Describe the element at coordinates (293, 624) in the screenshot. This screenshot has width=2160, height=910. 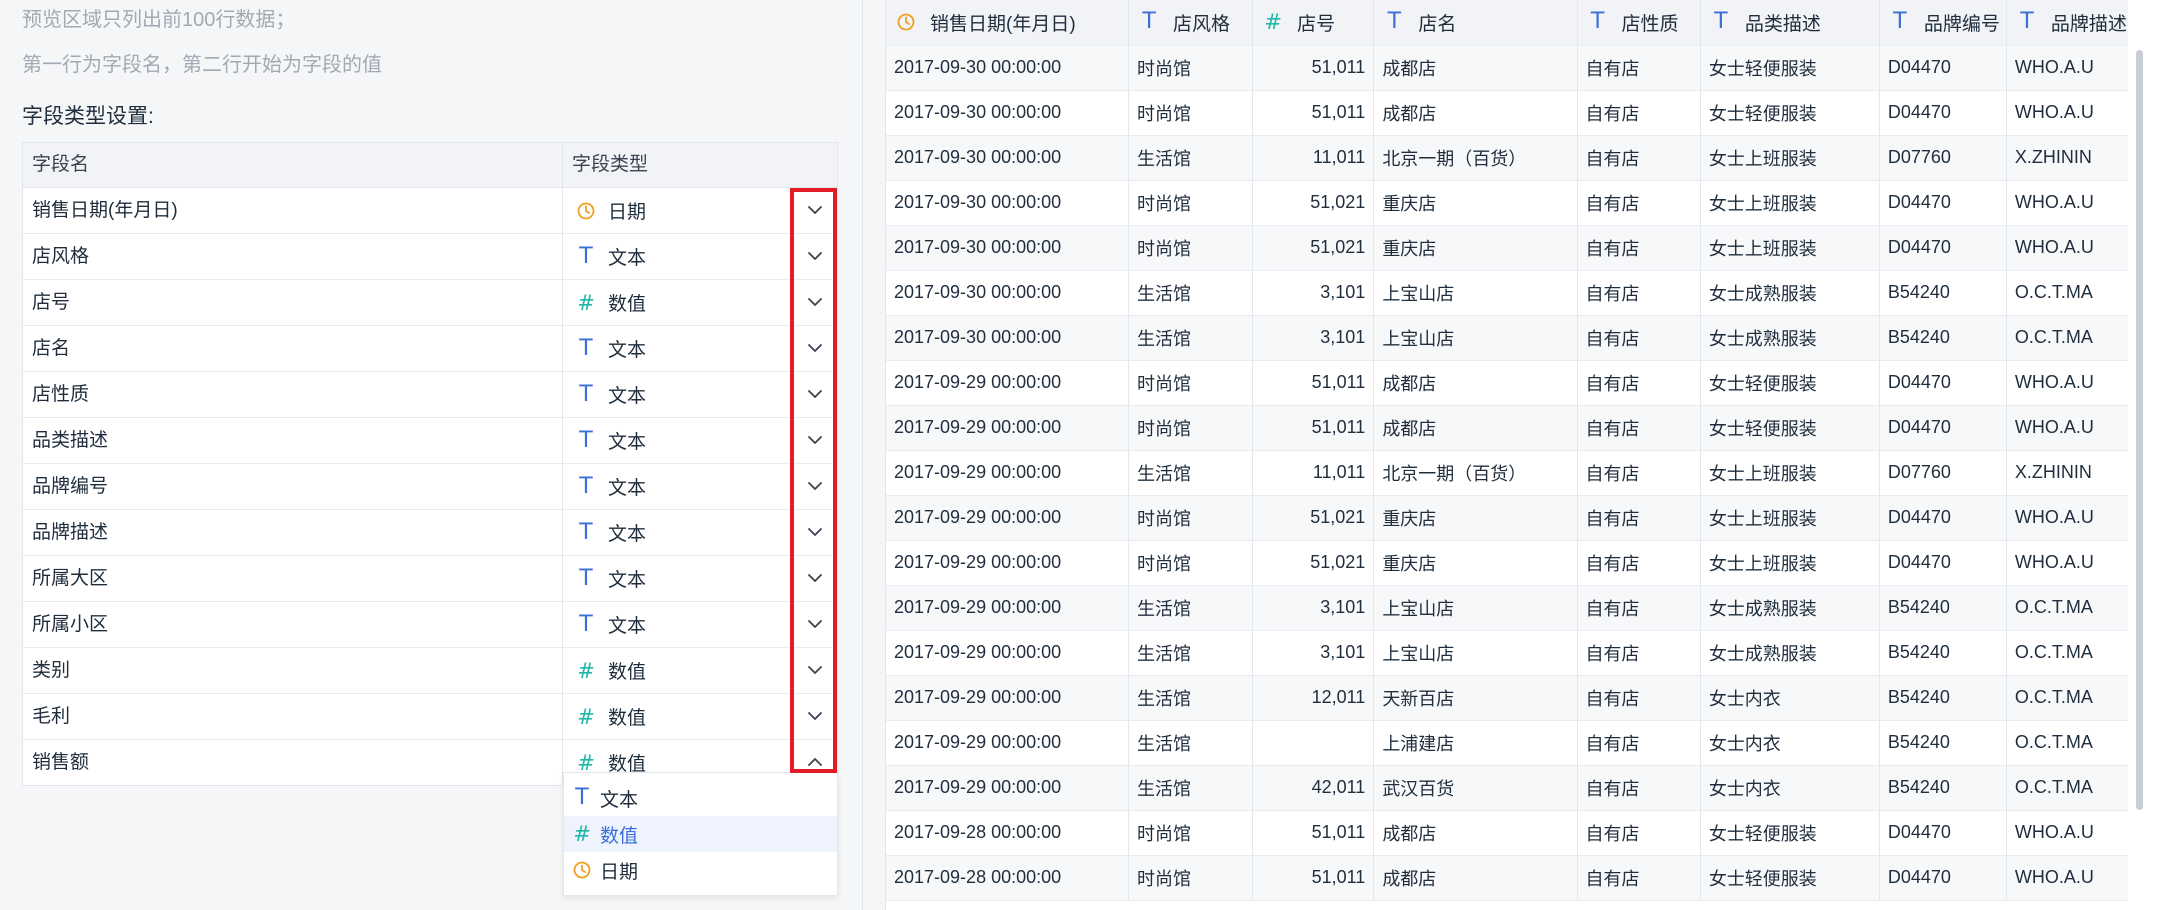
I see `field-name: 所属小区` at that location.